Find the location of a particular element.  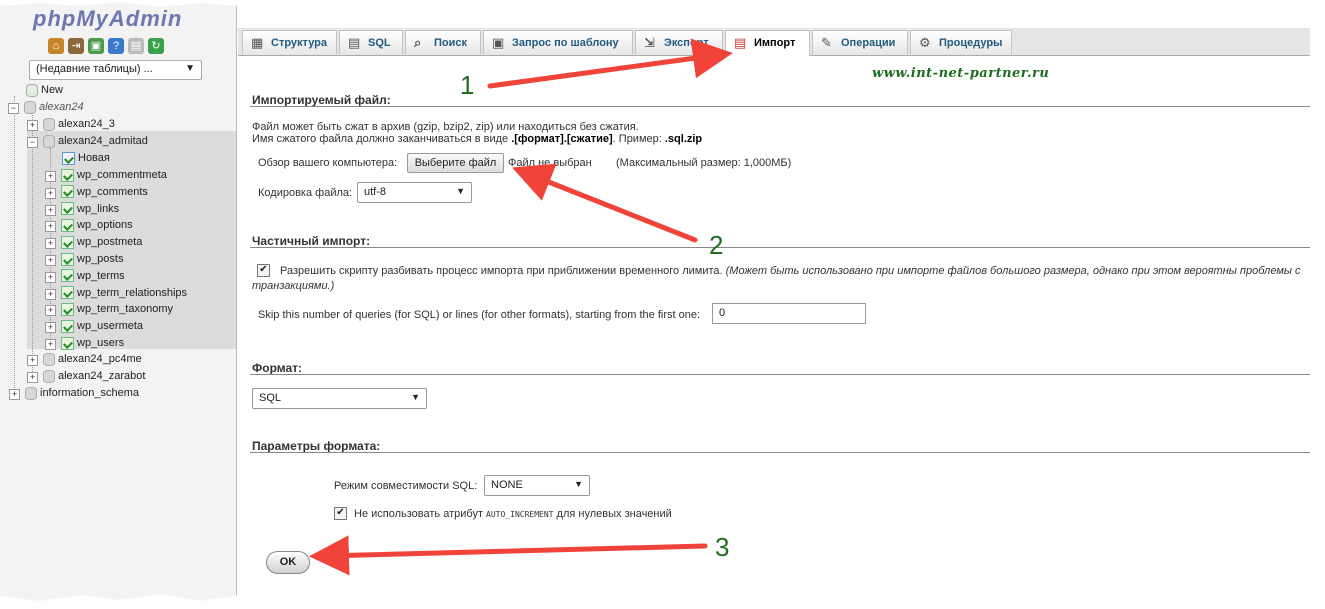

allow-interrupt-note2: транзакциями.) is located at coordinates (293, 286).